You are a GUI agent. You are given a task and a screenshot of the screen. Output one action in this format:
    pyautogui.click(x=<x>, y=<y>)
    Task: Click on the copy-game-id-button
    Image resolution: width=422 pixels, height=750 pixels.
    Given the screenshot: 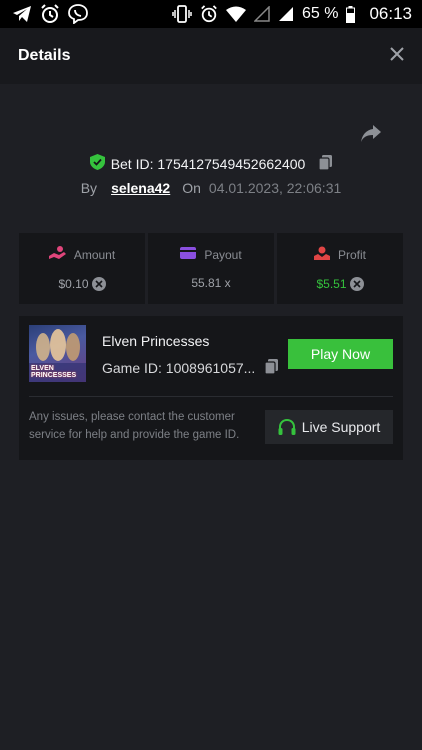 What is the action you would take?
    pyautogui.click(x=271, y=368)
    